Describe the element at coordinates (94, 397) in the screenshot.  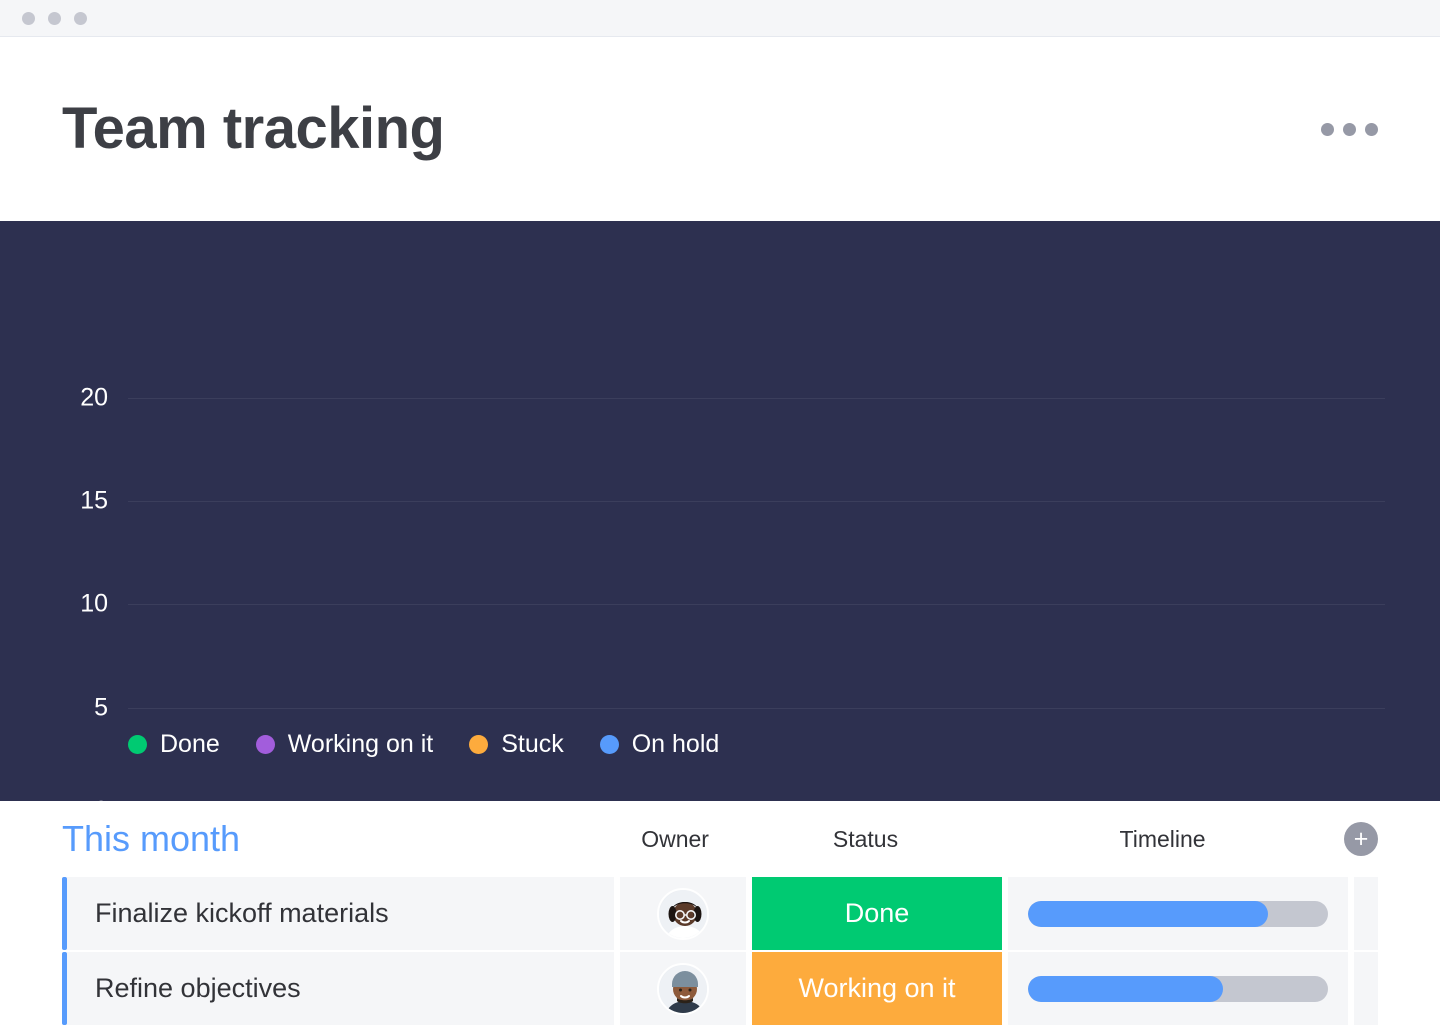
I see `y-axis-tick-label: 20` at that location.